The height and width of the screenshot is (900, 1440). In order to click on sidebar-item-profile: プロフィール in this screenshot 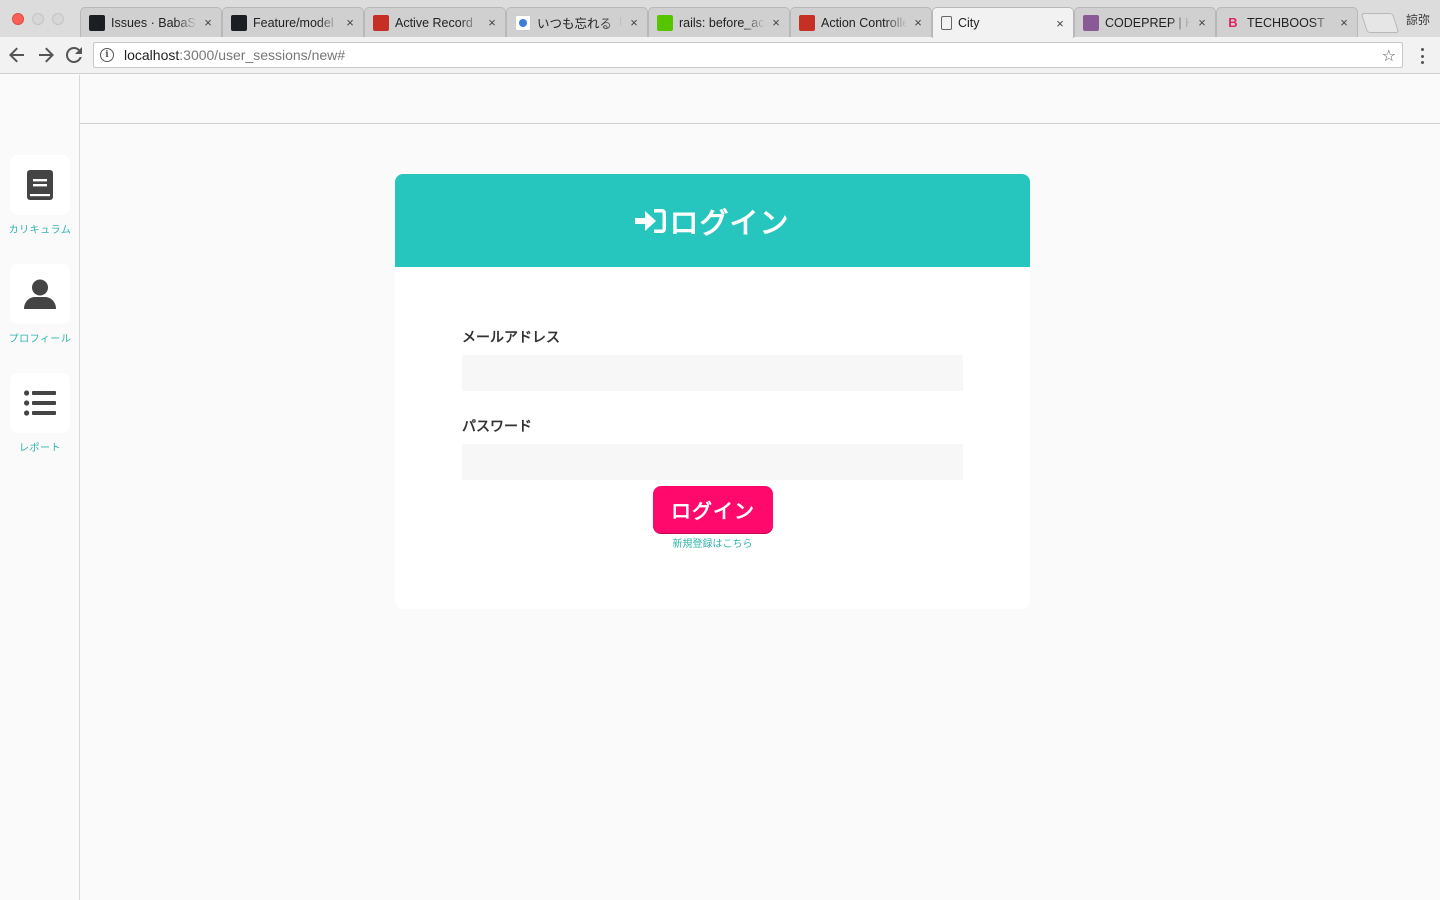, I will do `click(40, 304)`.